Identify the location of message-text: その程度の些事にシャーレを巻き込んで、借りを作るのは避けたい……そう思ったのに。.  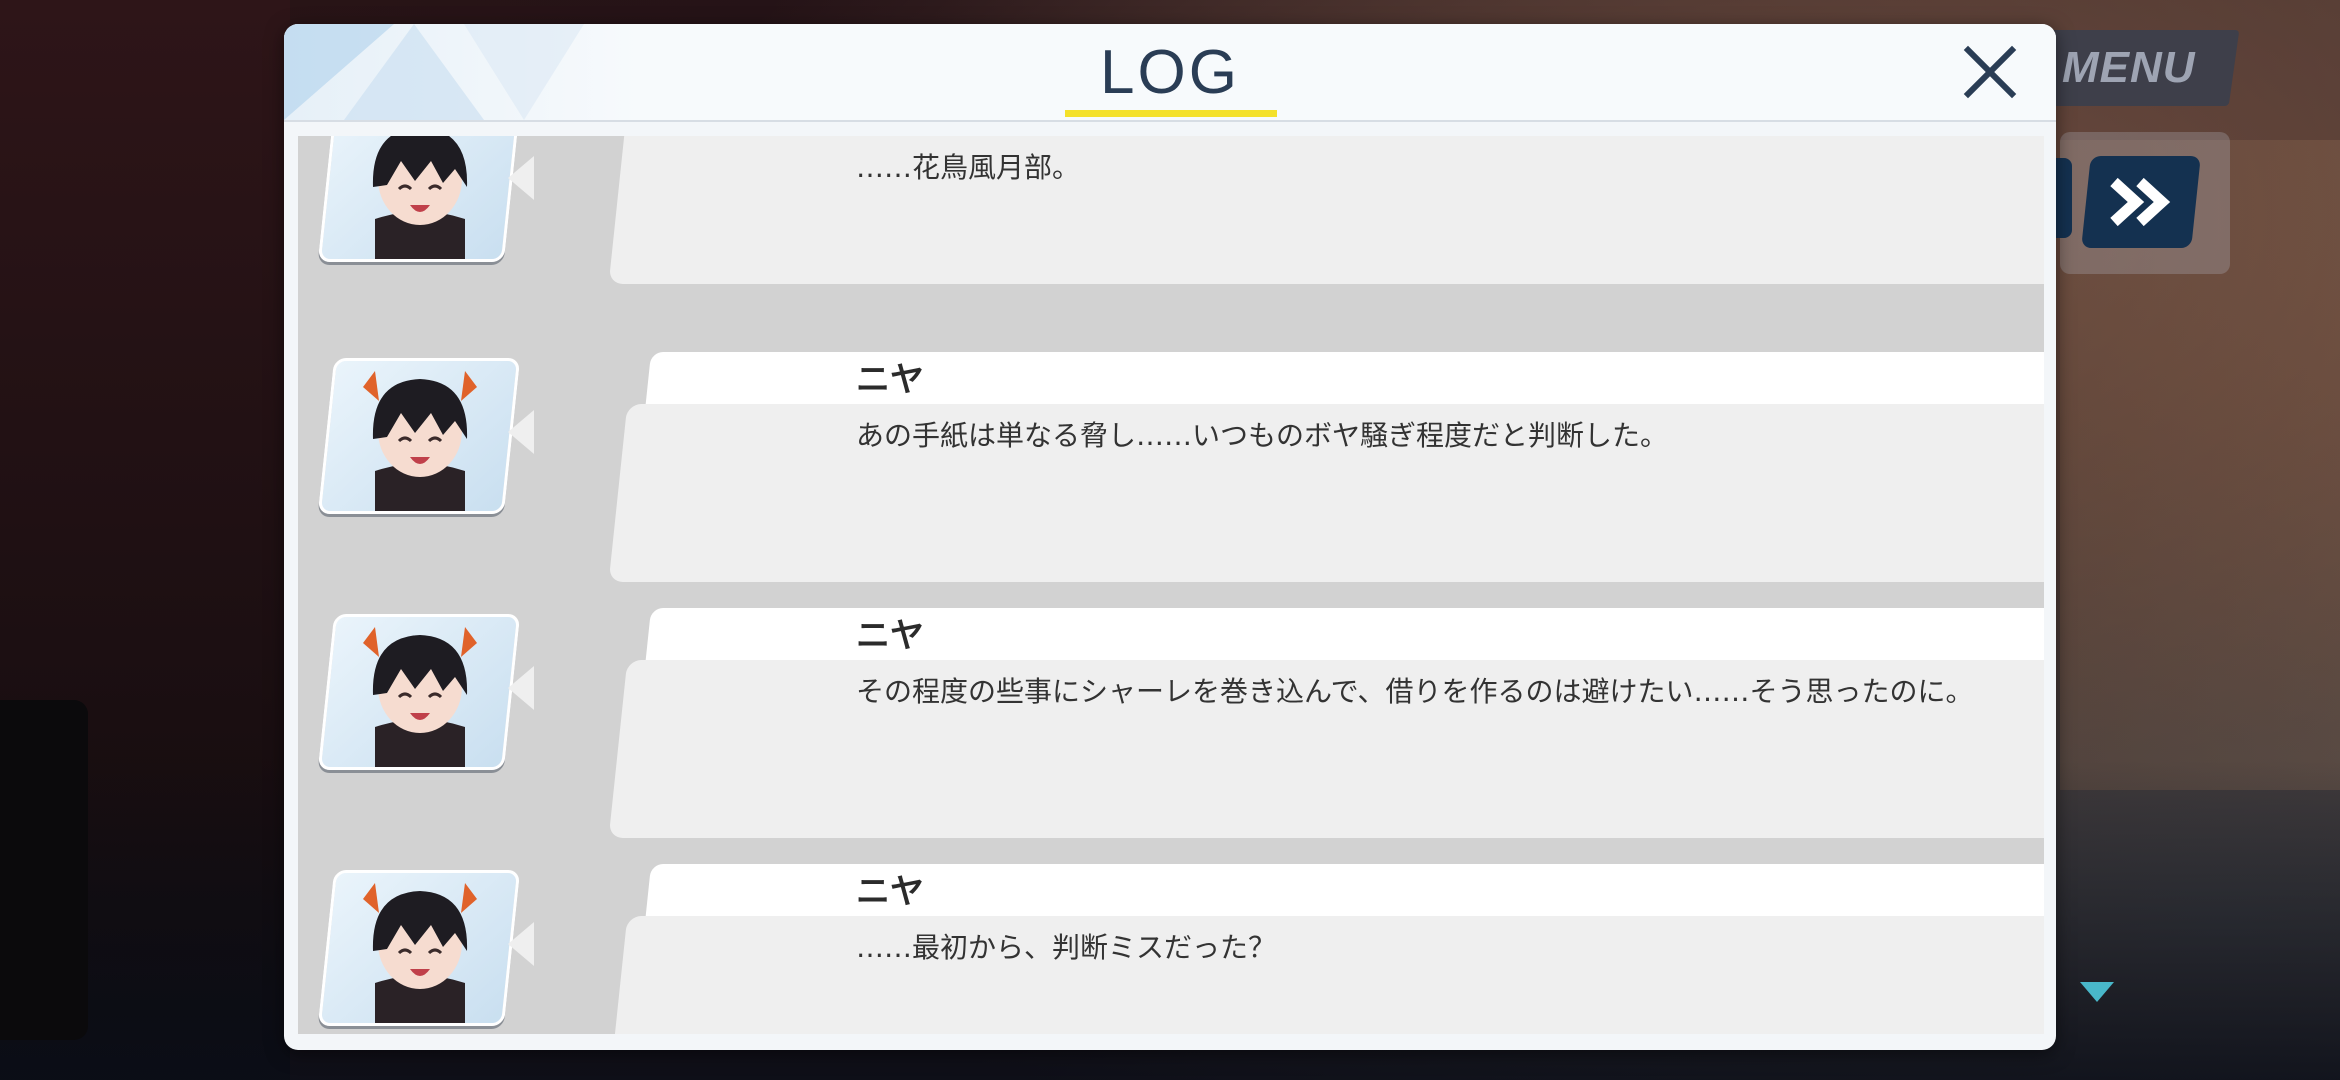
(1415, 691).